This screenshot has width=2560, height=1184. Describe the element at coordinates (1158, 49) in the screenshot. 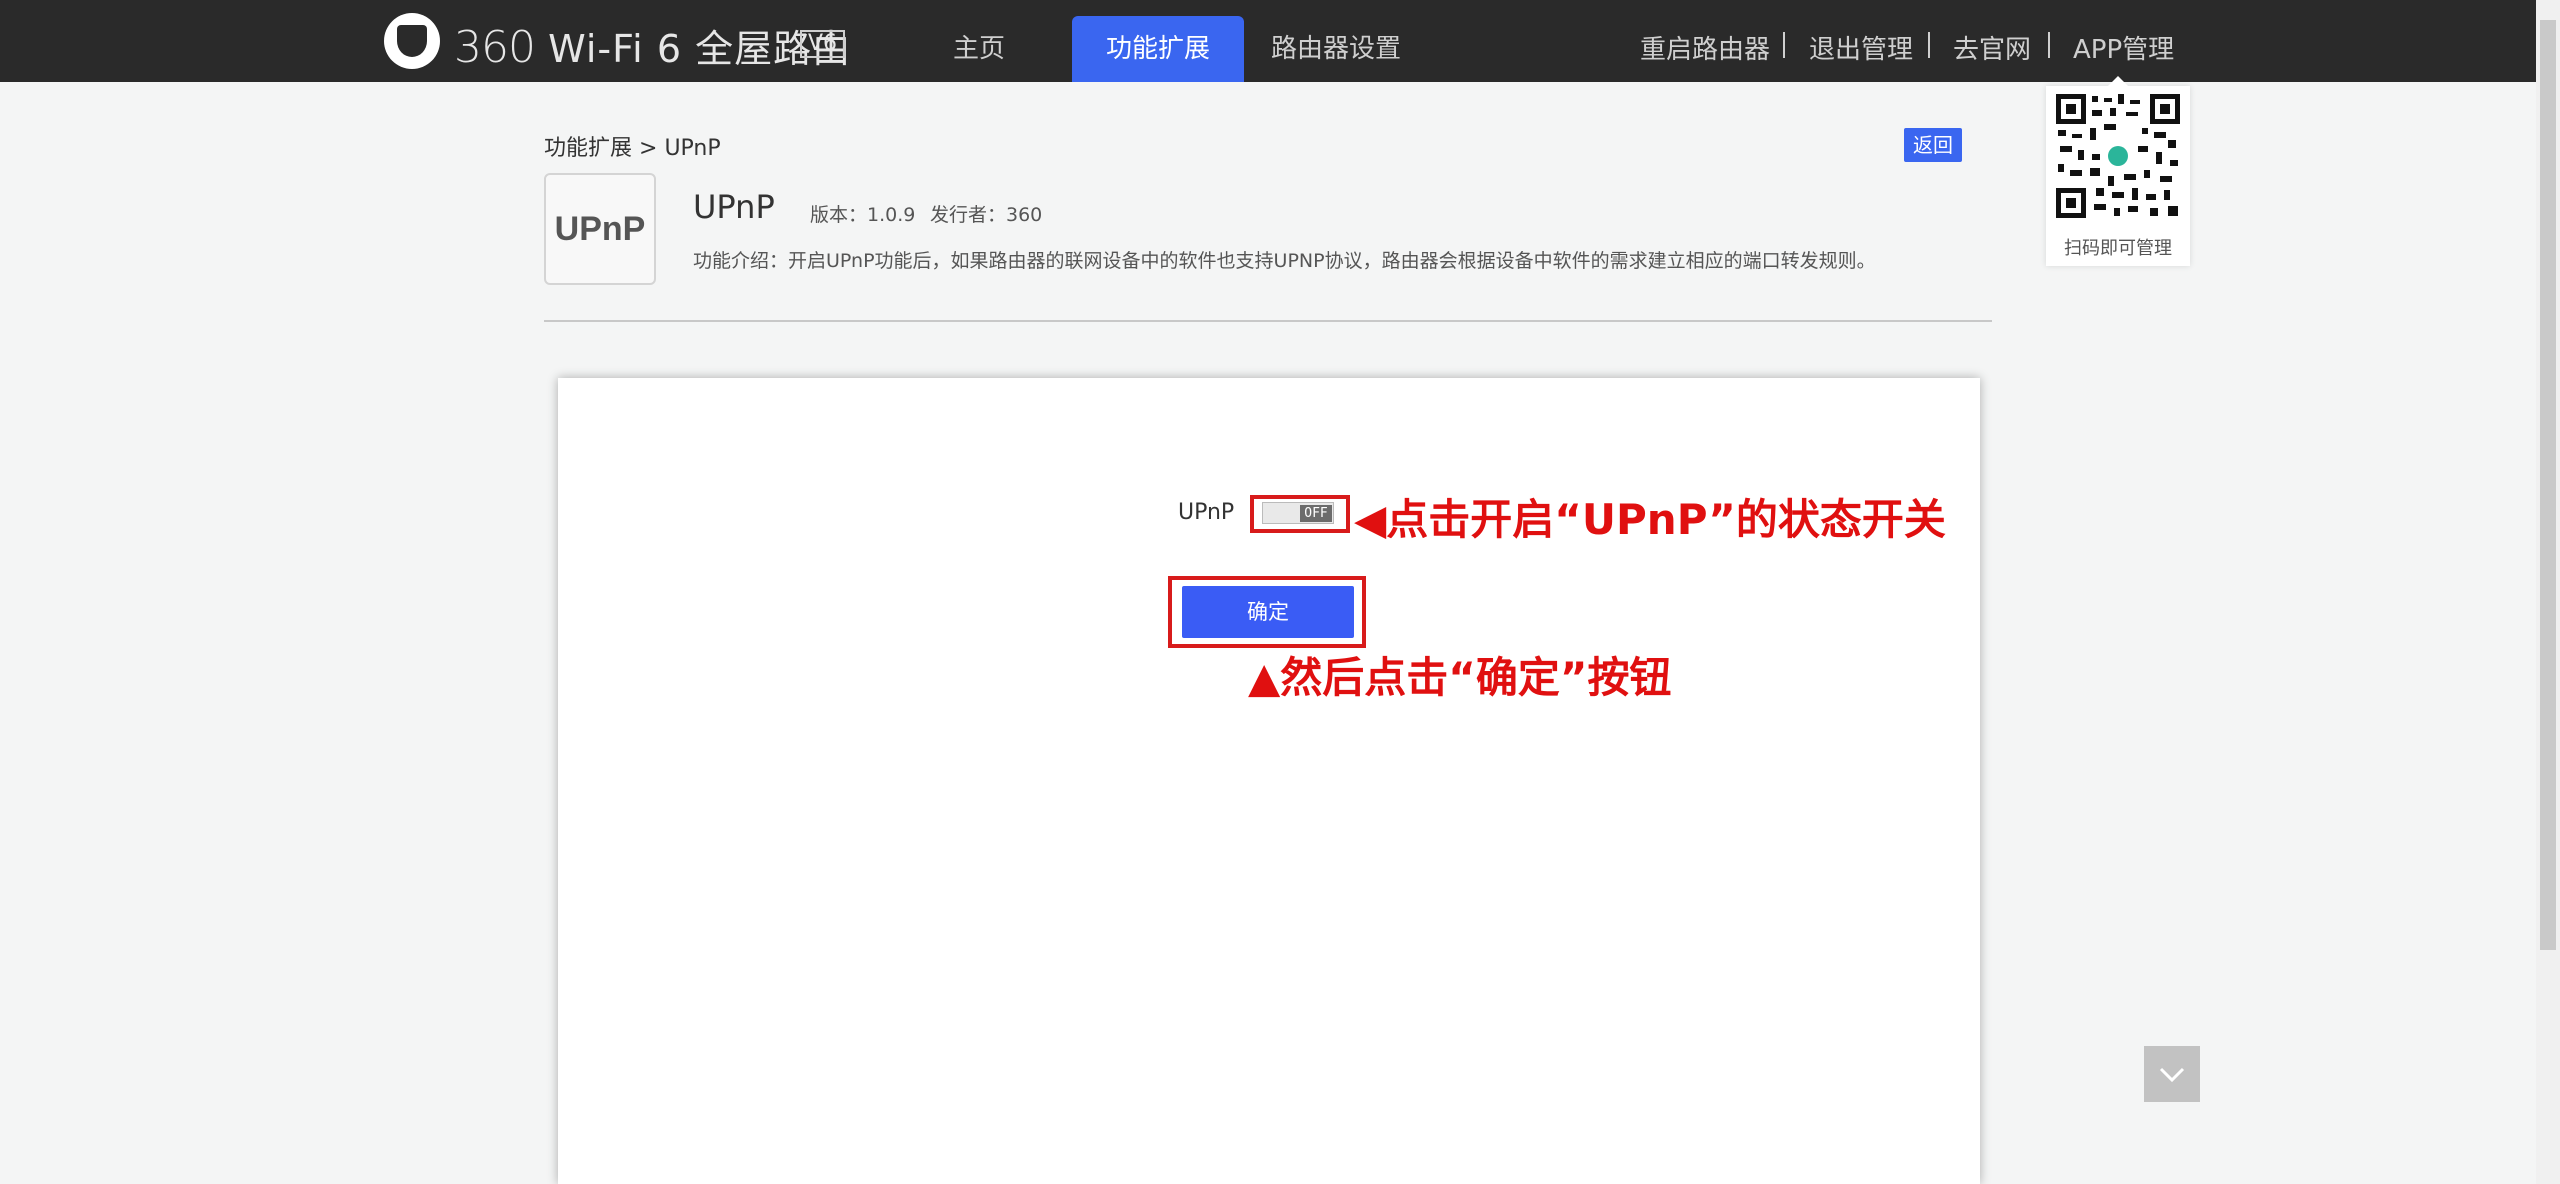

I see `nav-feature-extensions: 功能扩展` at that location.